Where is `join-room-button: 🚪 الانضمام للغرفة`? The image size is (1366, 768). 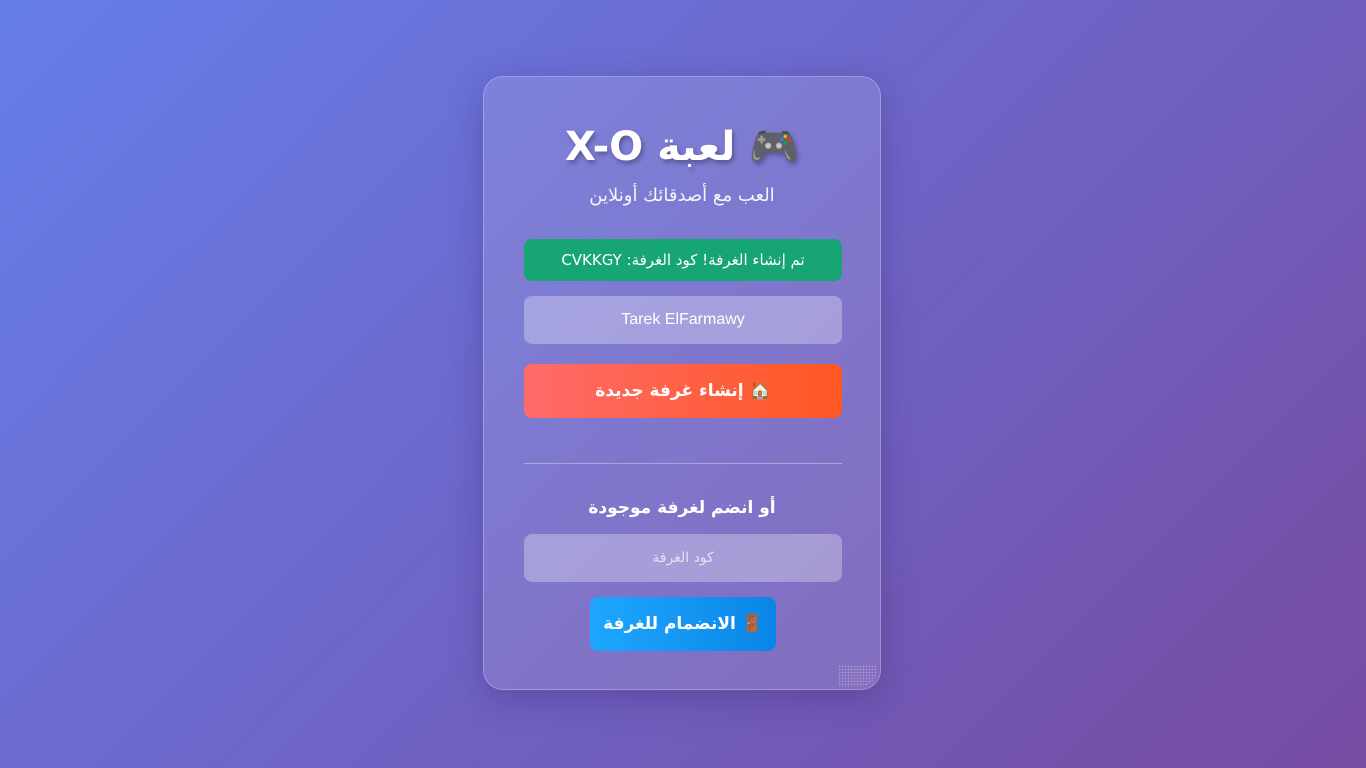
join-room-button: 🚪 الانضمام للغرفة is located at coordinates (683, 624).